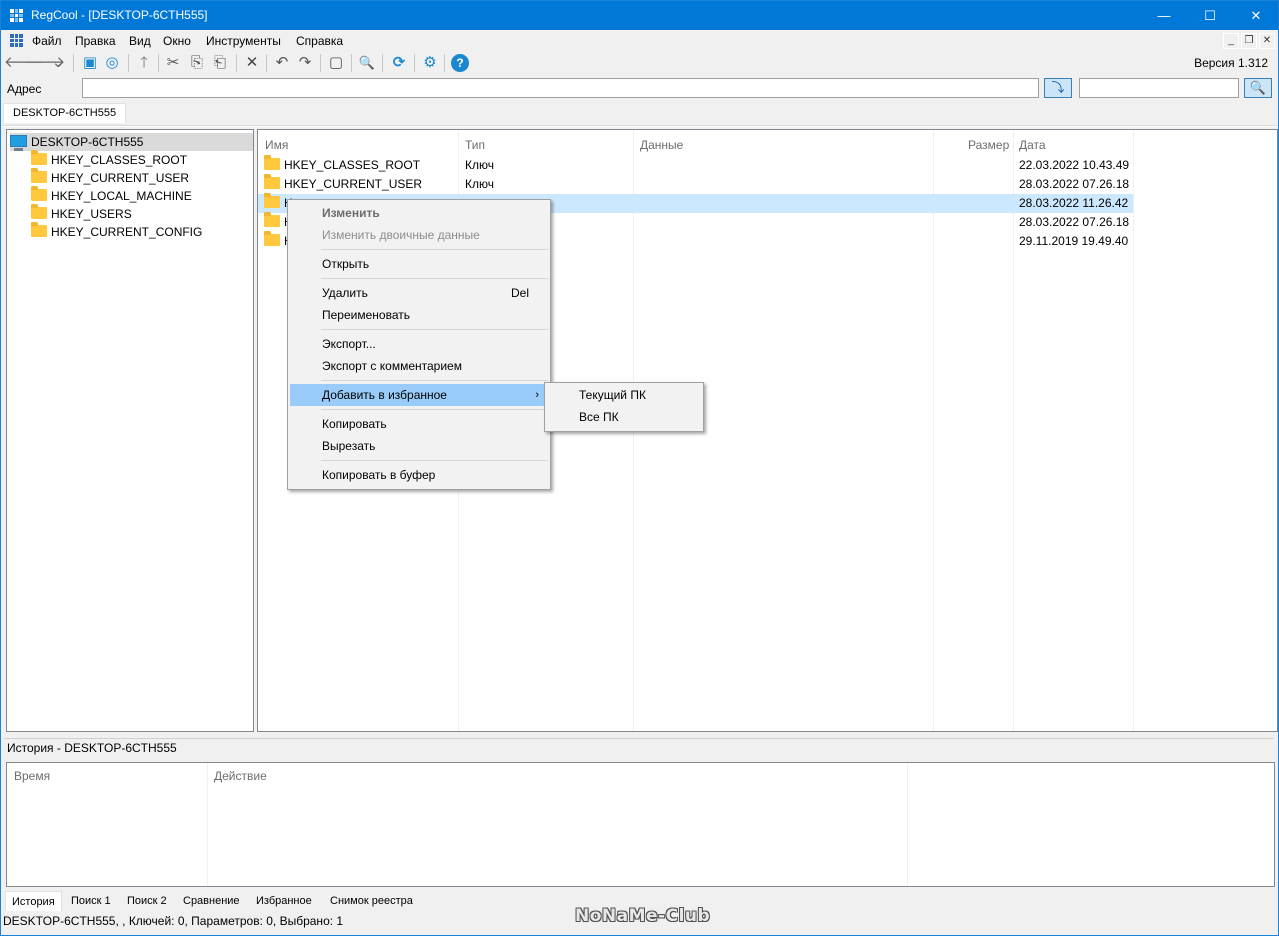  What do you see at coordinates (24, 63) in the screenshot?
I see `back-arrow-icon: 🡐` at bounding box center [24, 63].